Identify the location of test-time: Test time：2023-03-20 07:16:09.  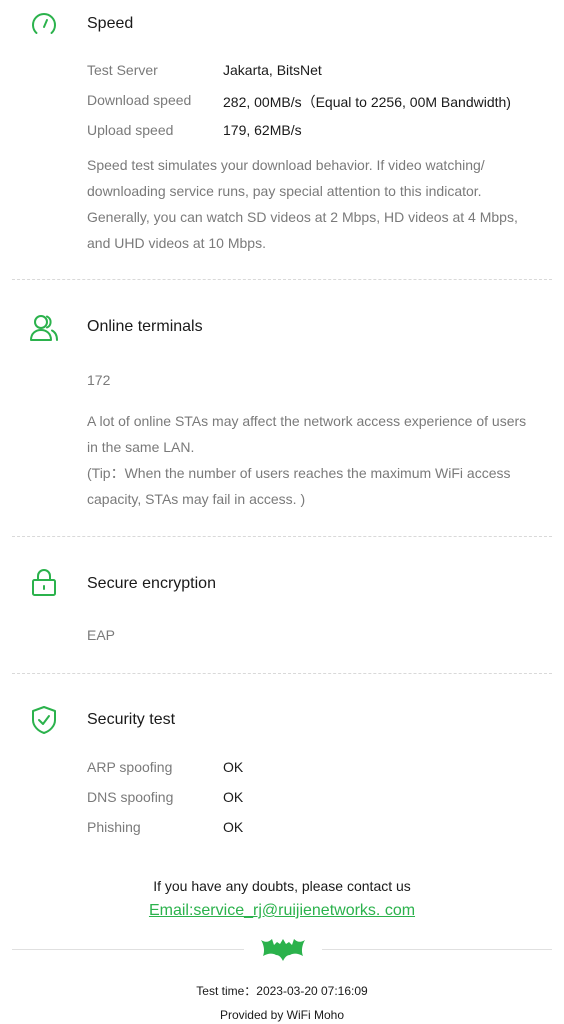
(282, 991).